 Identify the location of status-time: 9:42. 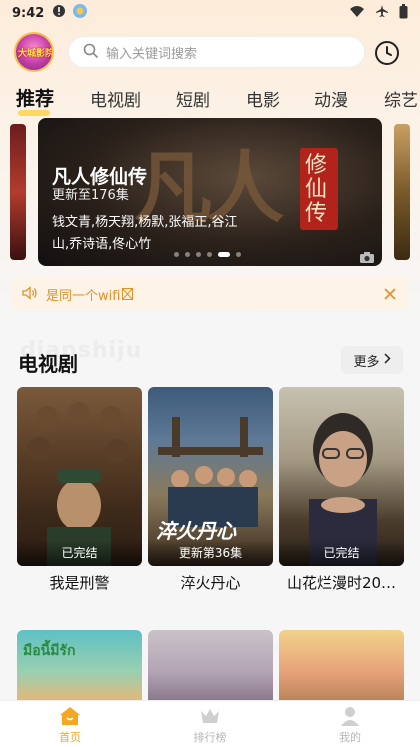
(28, 13).